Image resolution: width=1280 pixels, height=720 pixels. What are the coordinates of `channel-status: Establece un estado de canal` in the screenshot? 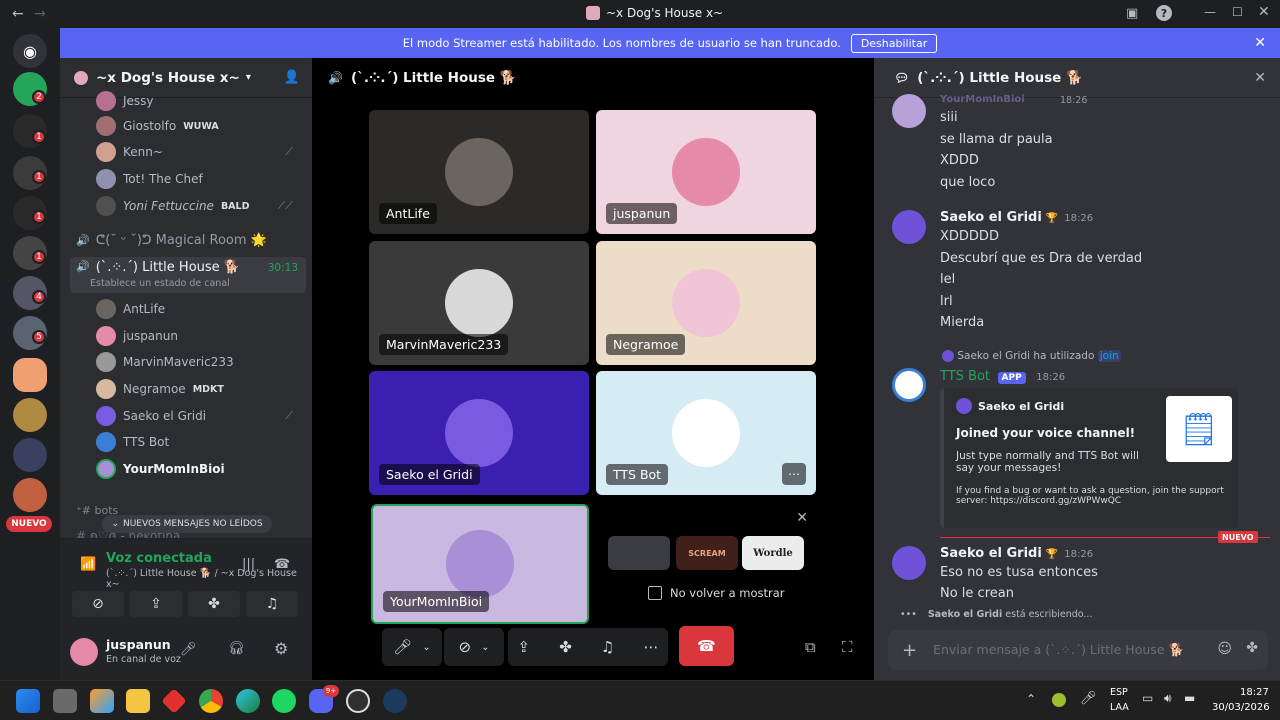 It's located at (160, 283).